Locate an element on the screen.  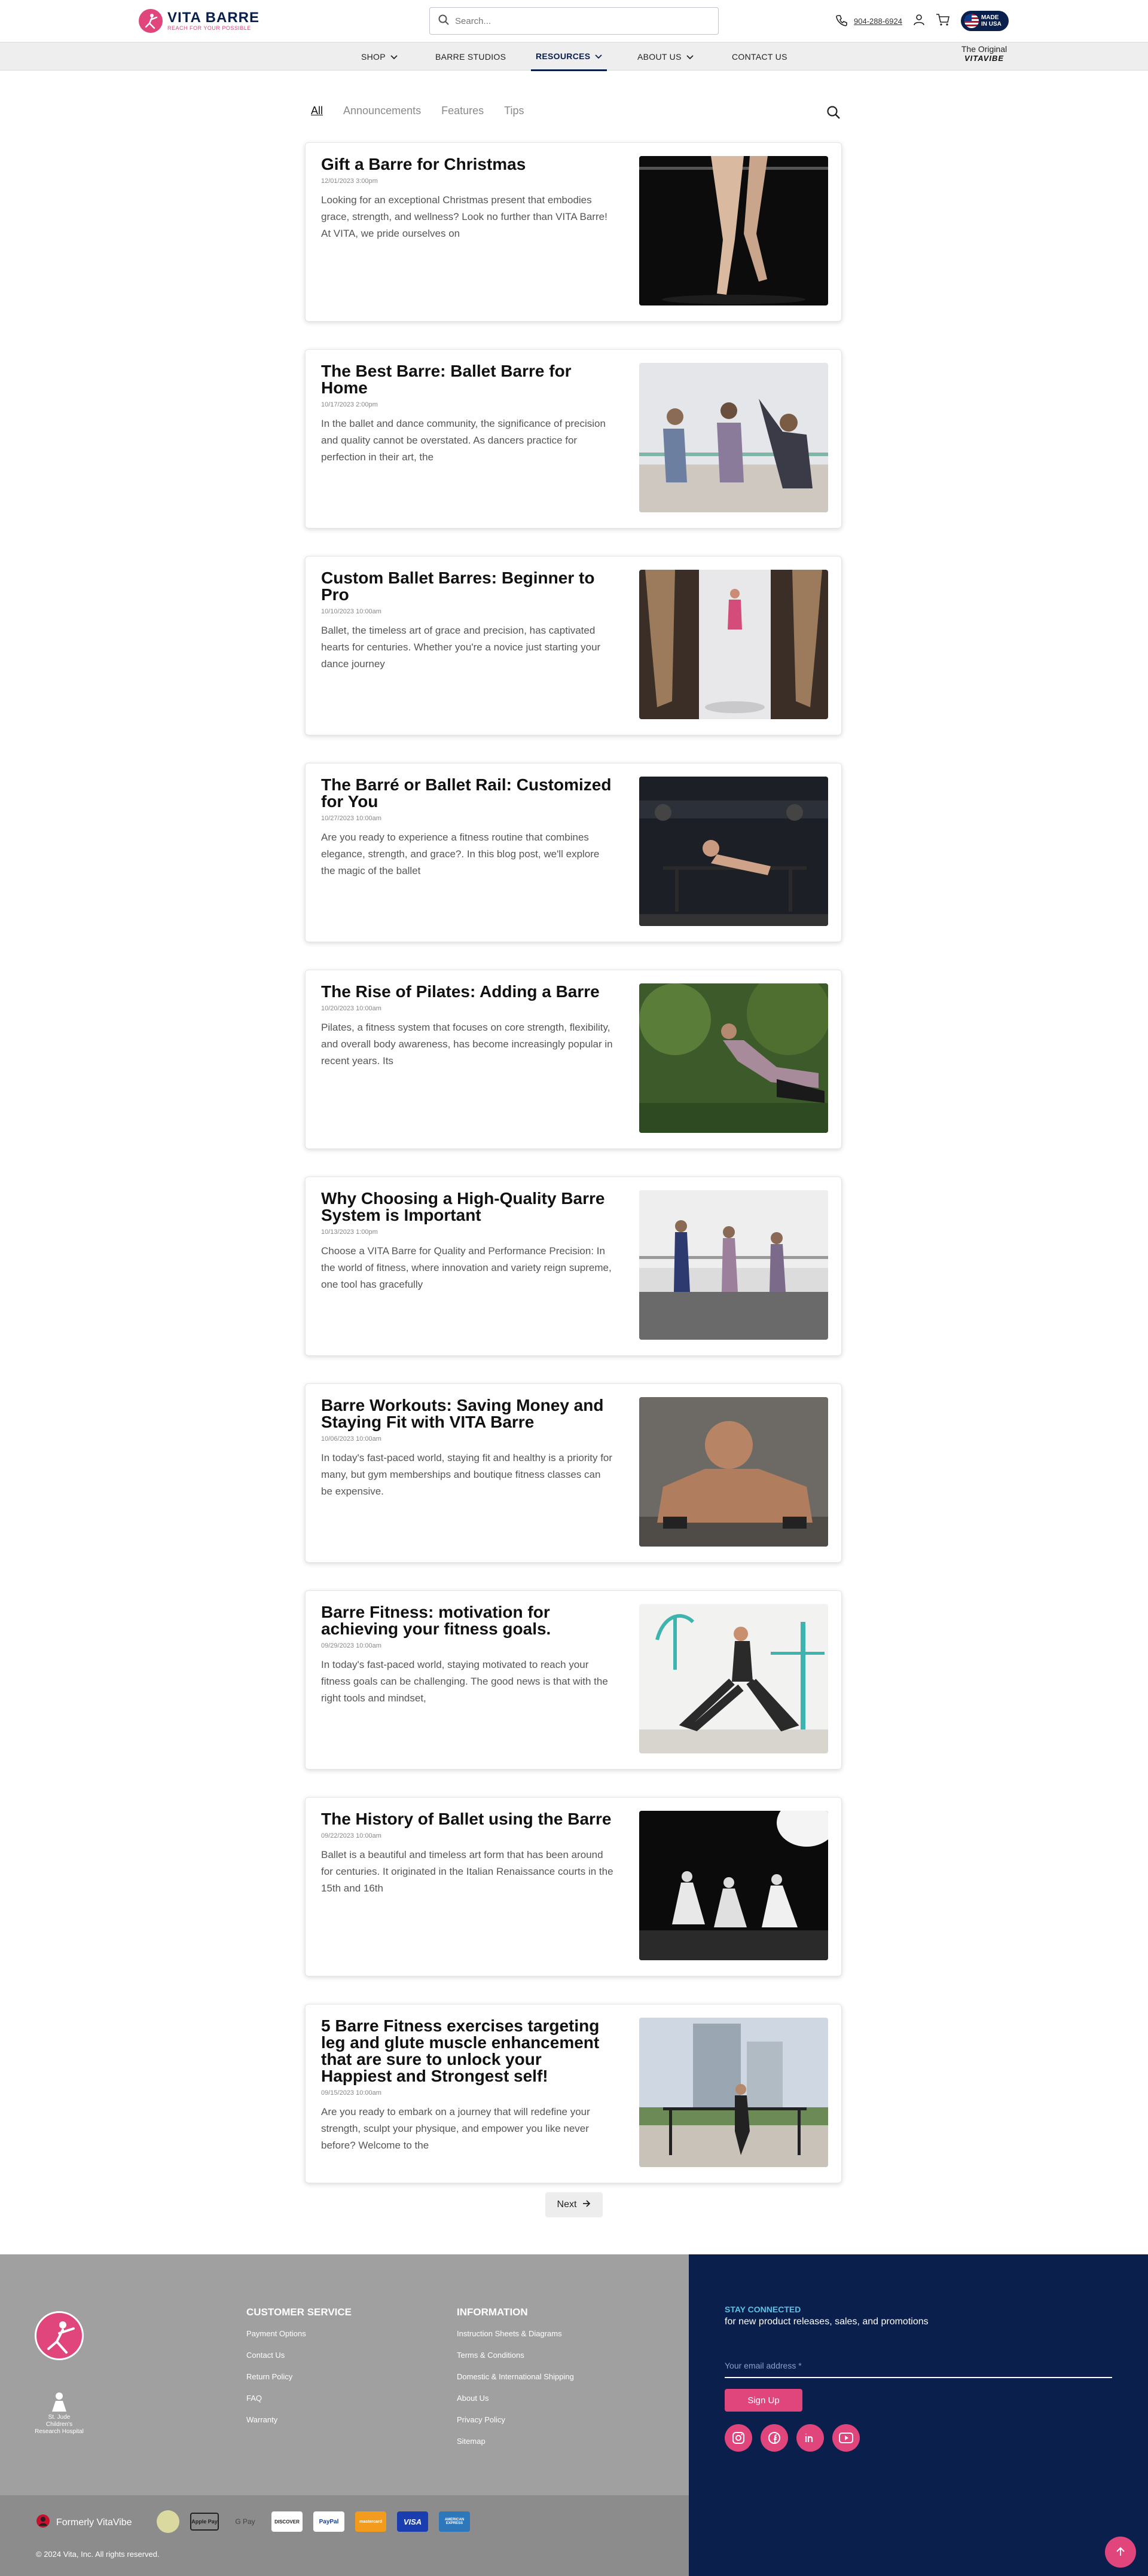
post-title: The History of Ballet using the Barre is located at coordinates (467, 1820).